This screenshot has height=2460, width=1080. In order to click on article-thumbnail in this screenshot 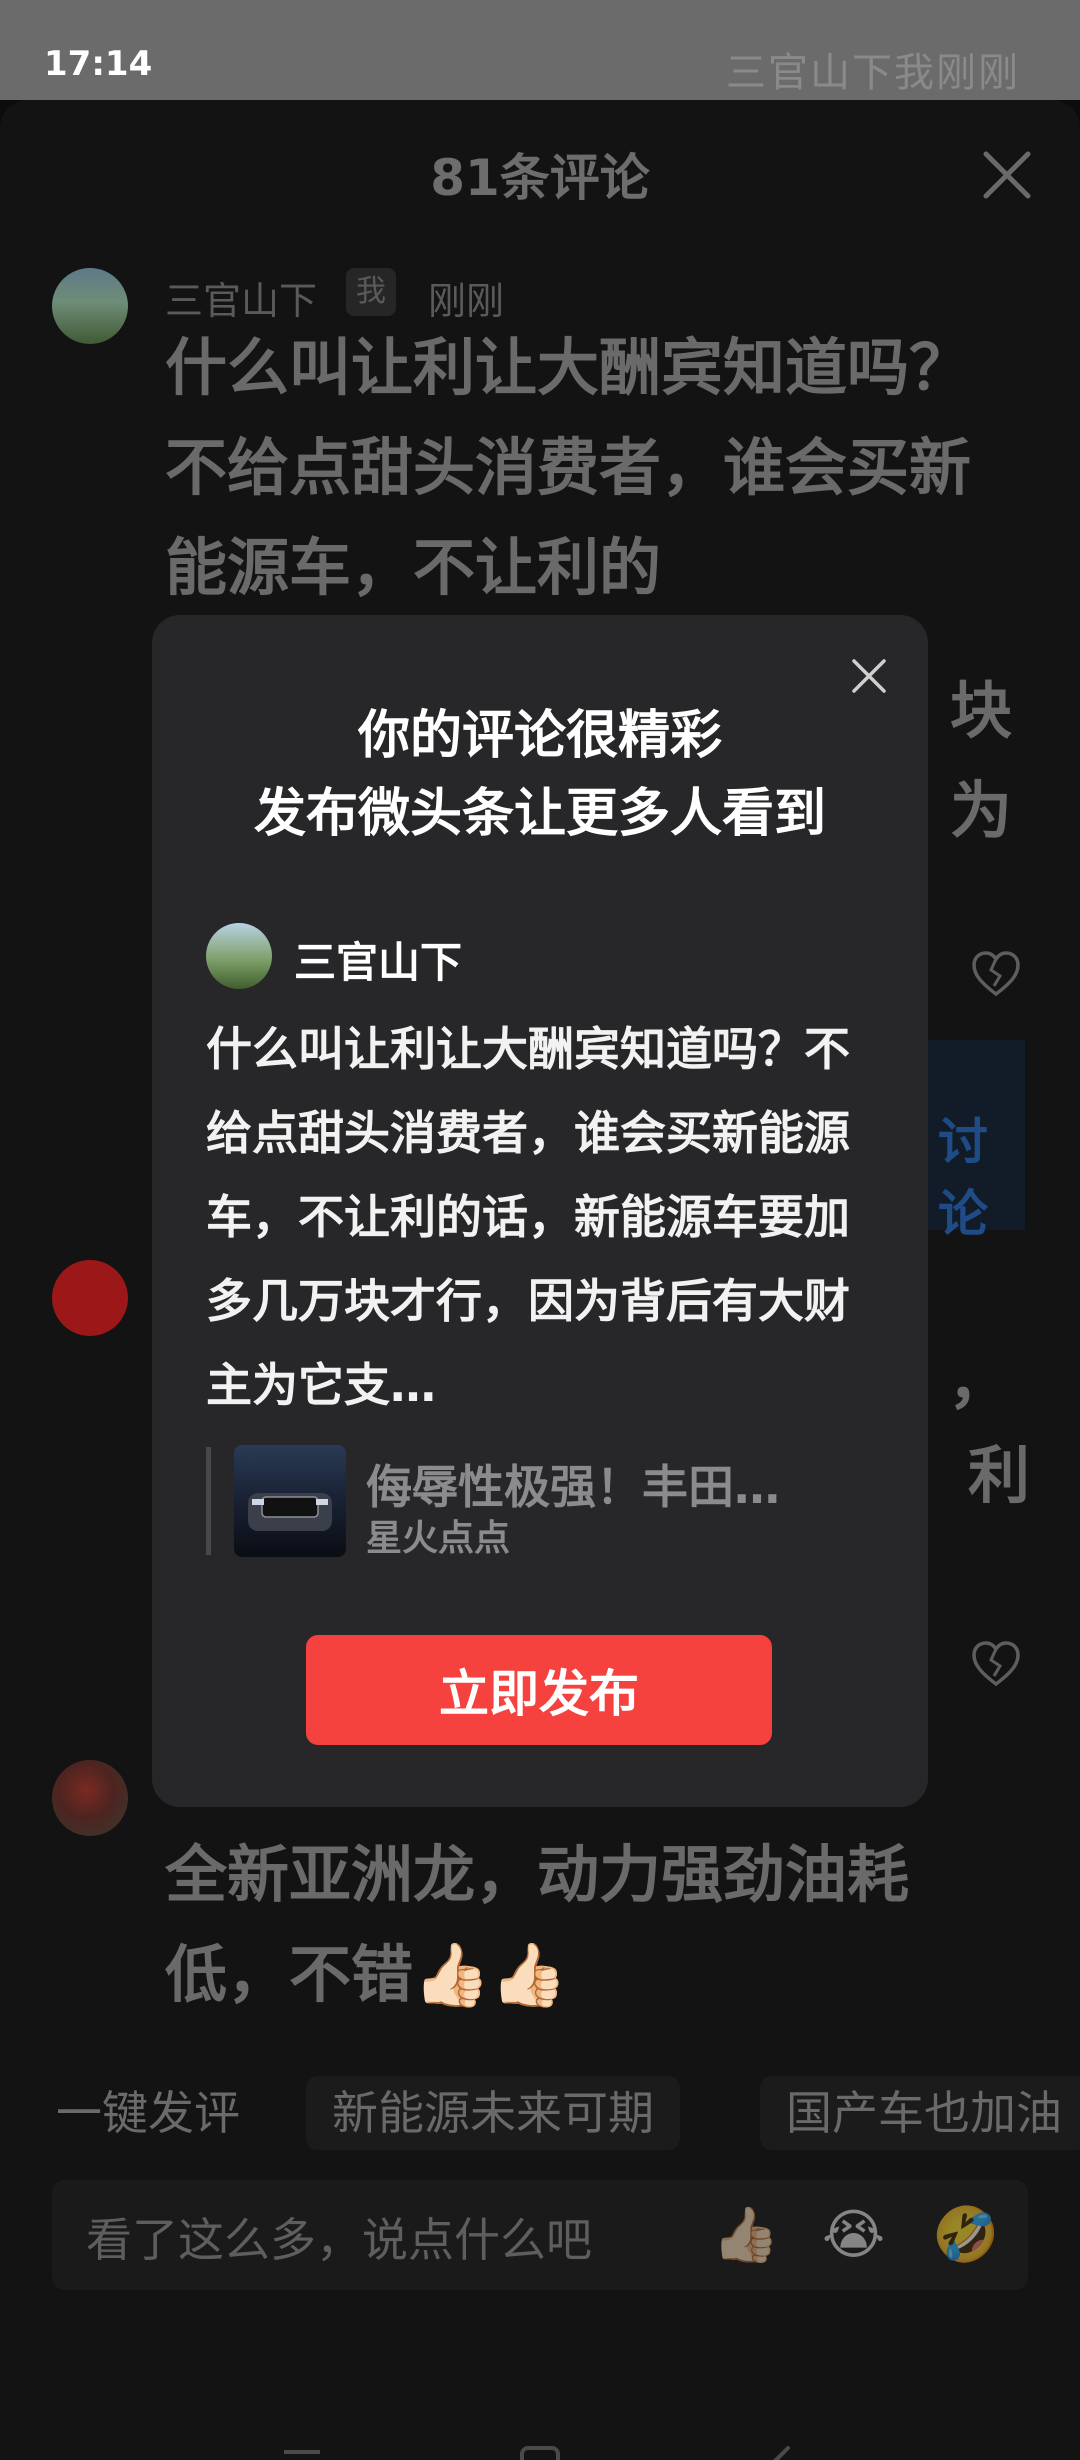, I will do `click(290, 1501)`.